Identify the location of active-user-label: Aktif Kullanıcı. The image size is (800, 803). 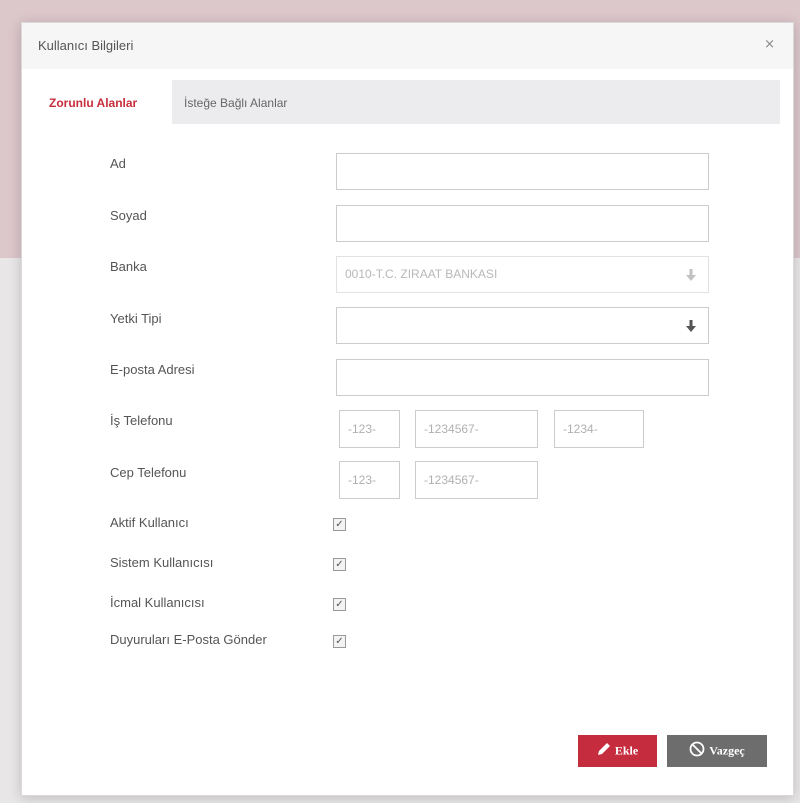
(149, 522).